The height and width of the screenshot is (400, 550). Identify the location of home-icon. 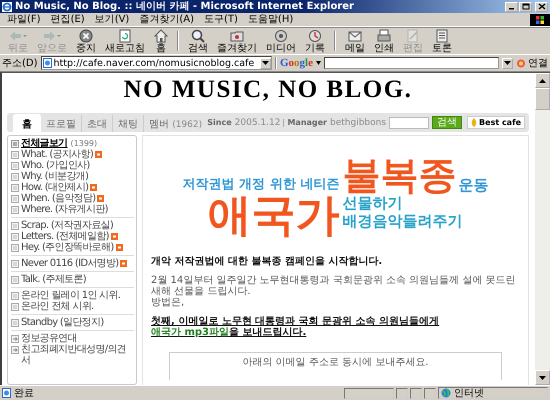
(161, 35).